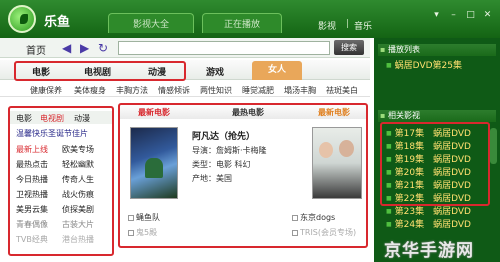 Image resolution: width=500 pixels, height=262 pixels. I want to click on highlight-box-left, so click(61, 181).